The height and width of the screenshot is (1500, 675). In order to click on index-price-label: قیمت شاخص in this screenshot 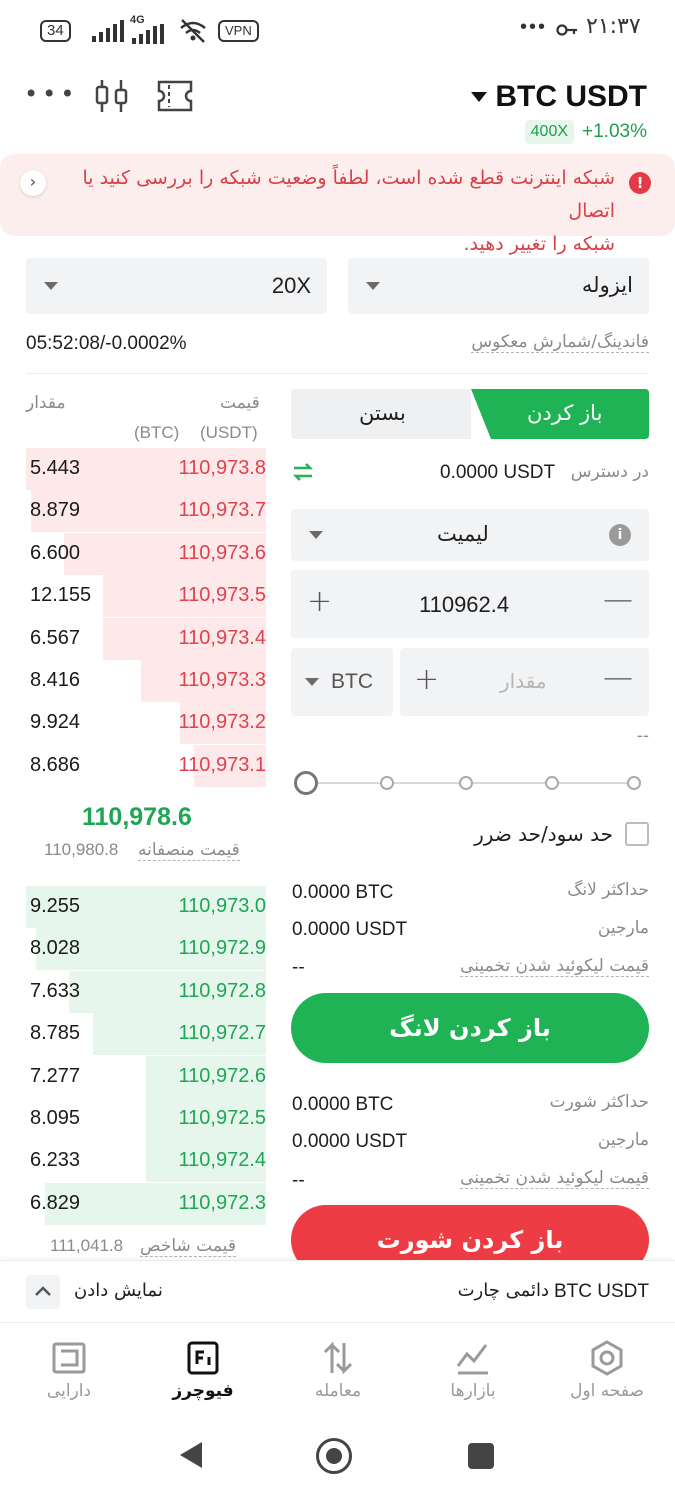, I will do `click(188, 1246)`.